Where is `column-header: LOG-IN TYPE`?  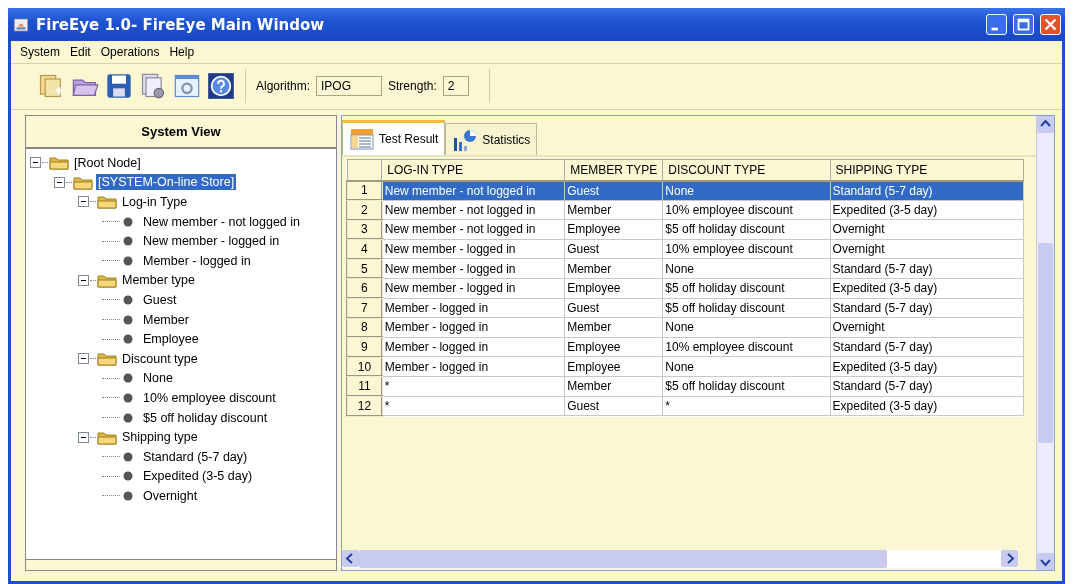 column-header: LOG-IN TYPE is located at coordinates (473, 170).